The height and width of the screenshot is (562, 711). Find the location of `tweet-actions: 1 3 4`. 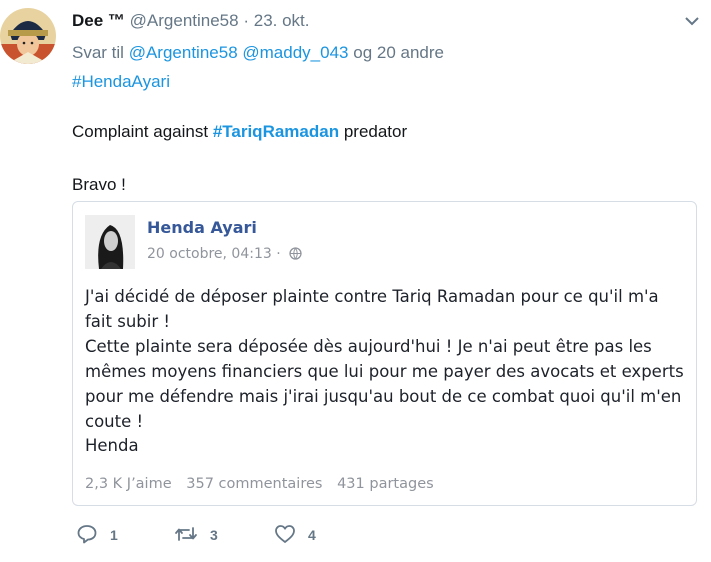

tweet-actions: 1 3 4 is located at coordinates (272, 535).